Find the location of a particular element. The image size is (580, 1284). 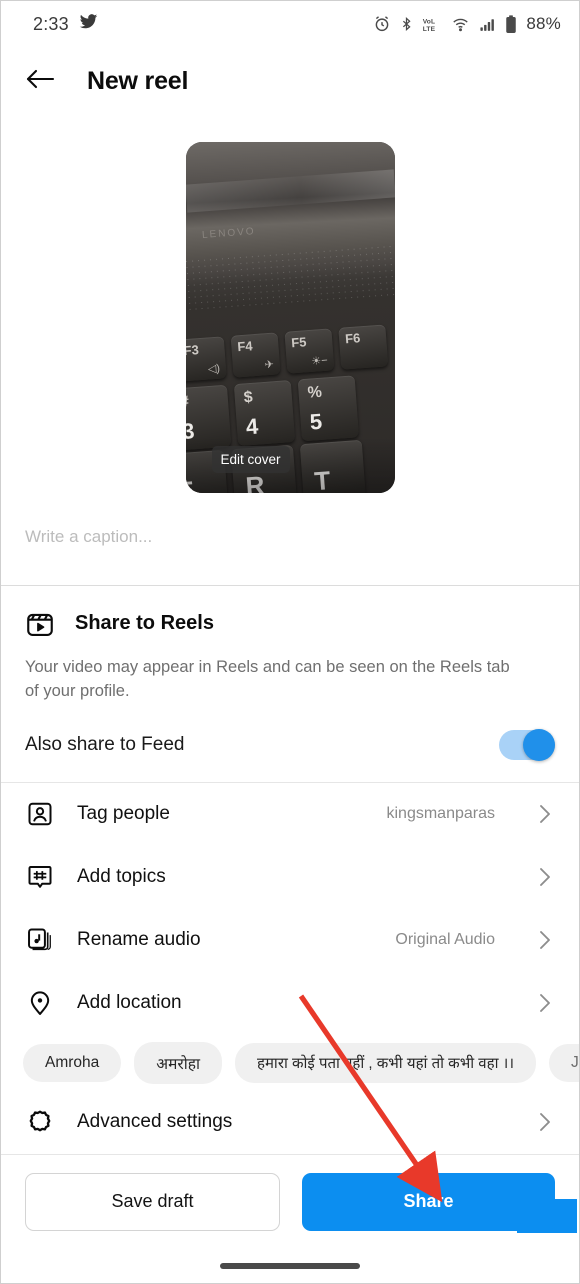

volte-icon: VoL LTE is located at coordinates (432, 24).